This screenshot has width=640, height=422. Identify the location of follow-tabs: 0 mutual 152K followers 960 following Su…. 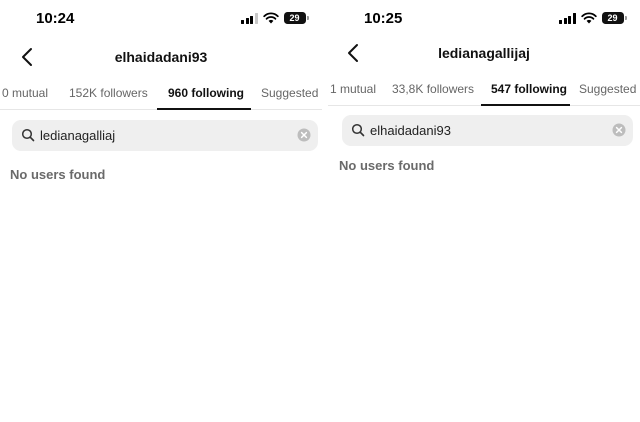
(161, 95).